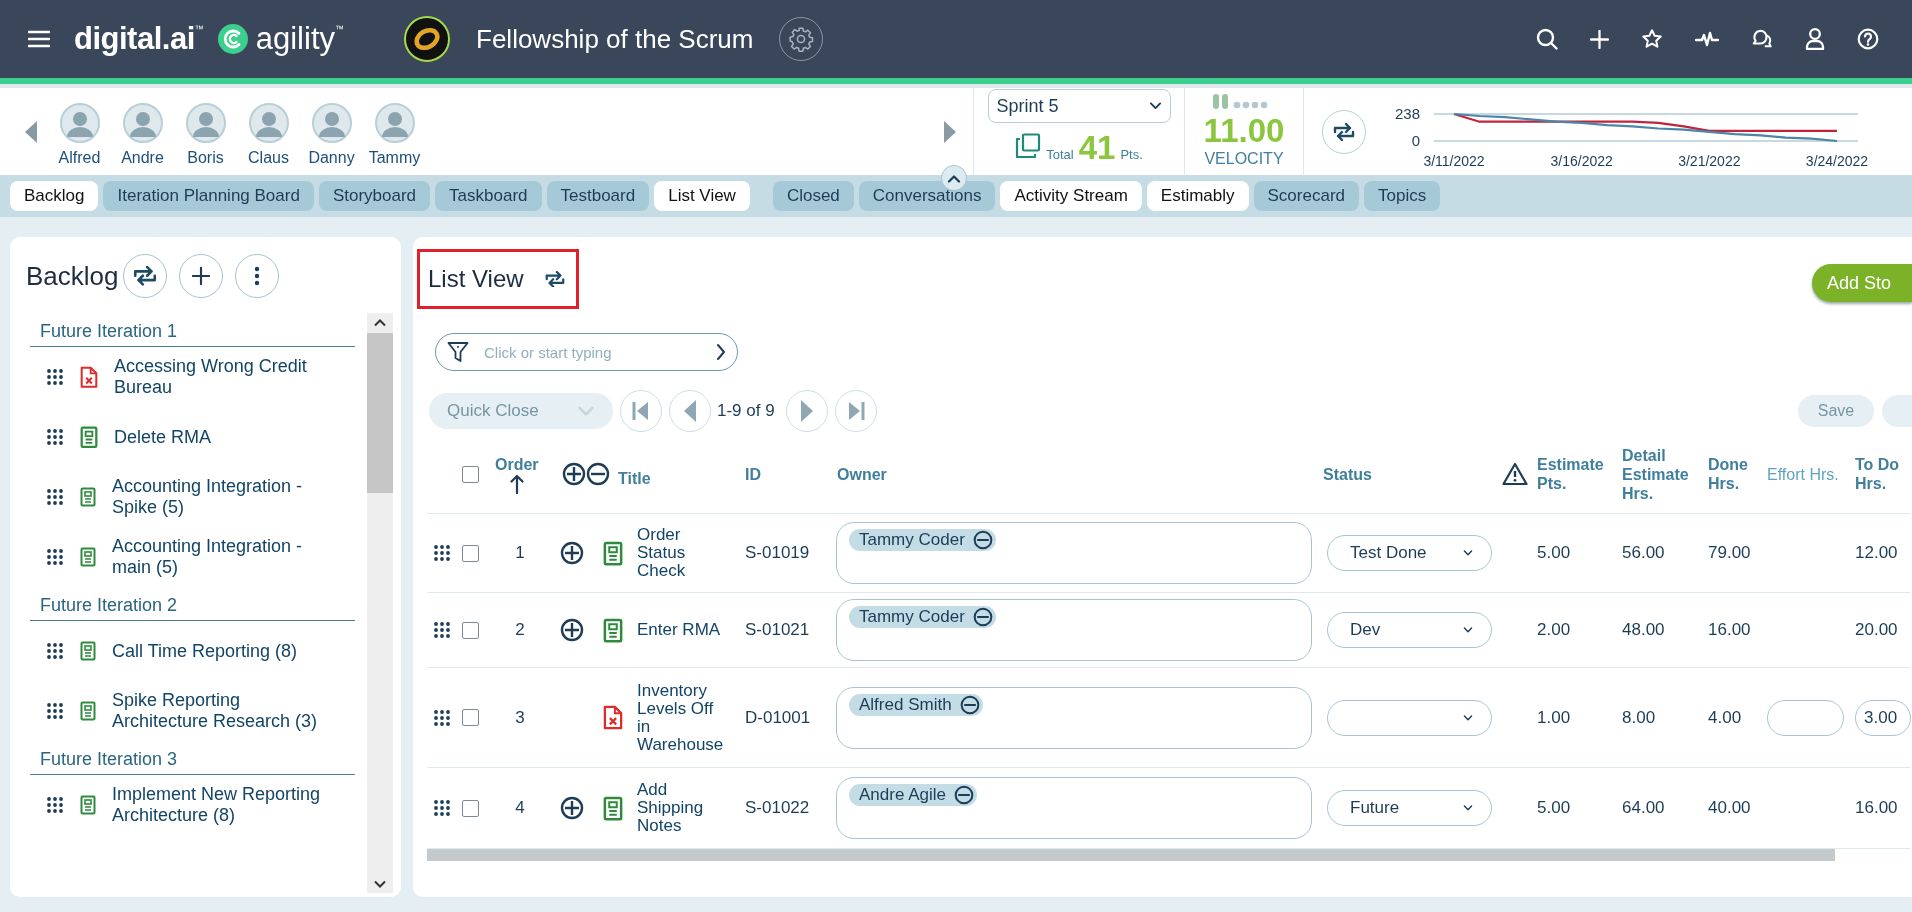  What do you see at coordinates (520, 630) in the screenshot?
I see `table-cell: 2` at bounding box center [520, 630].